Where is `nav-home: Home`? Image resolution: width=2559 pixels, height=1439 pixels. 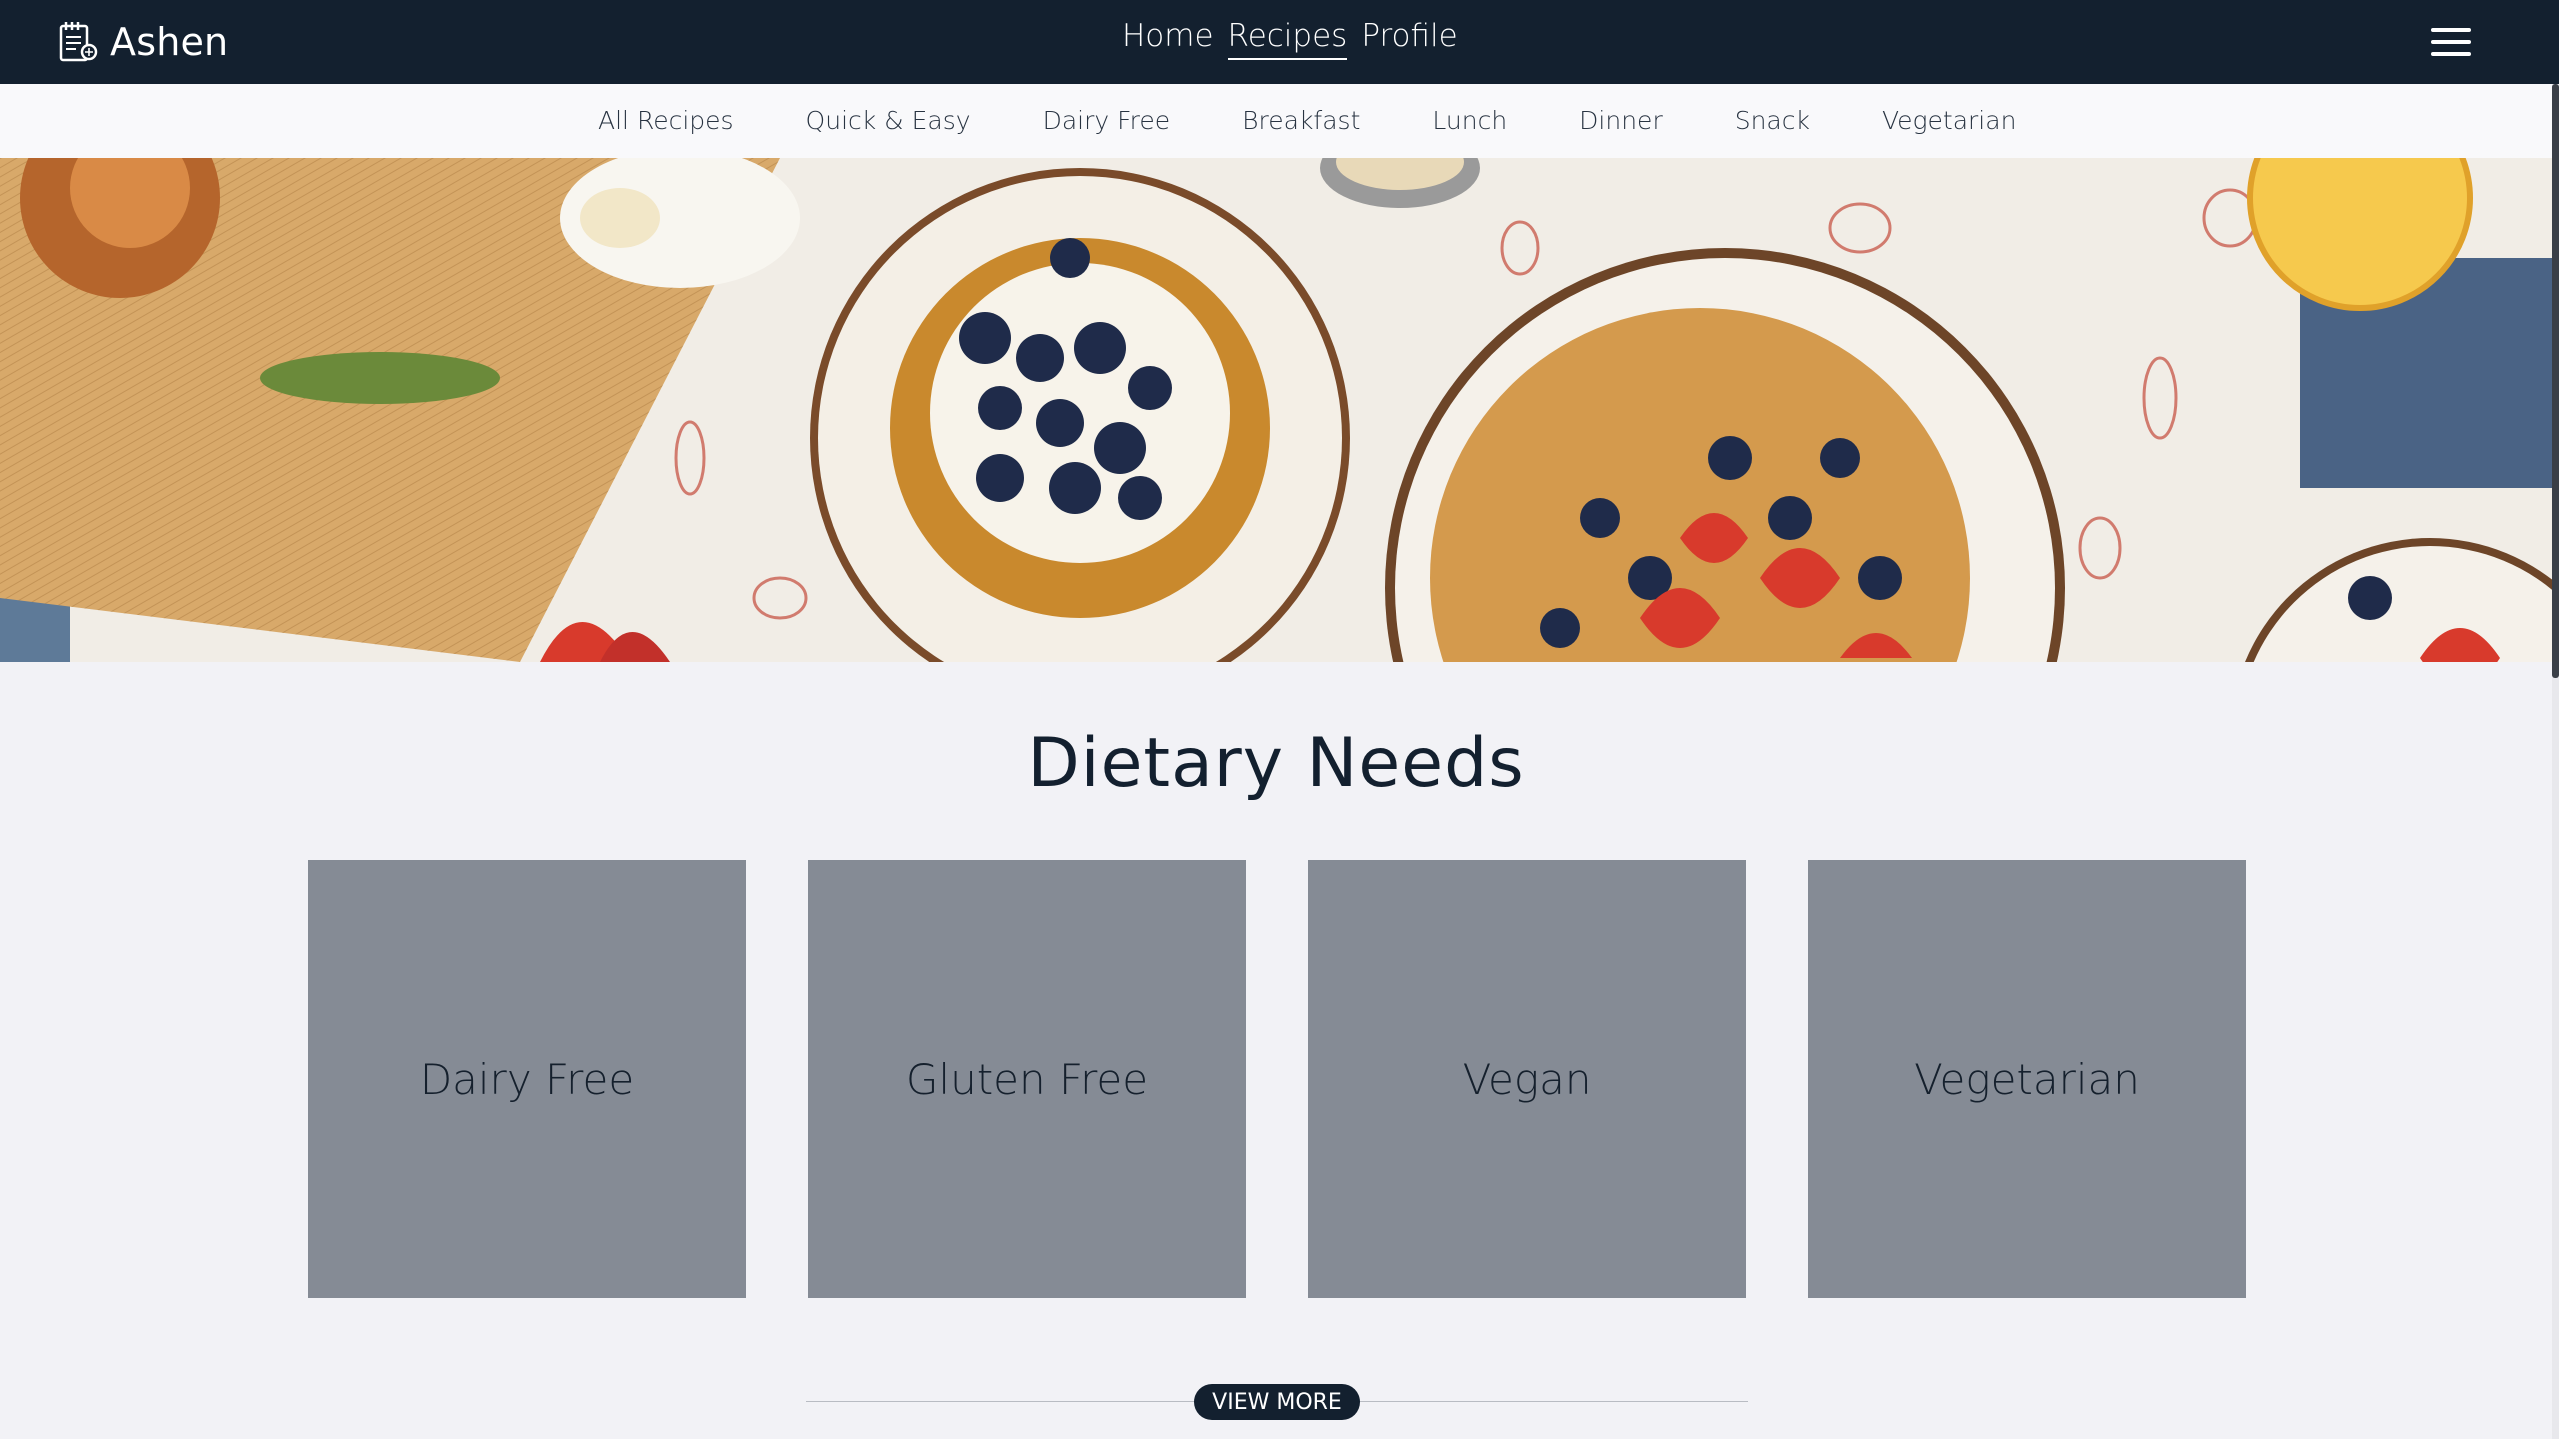 nav-home: Home is located at coordinates (1168, 39).